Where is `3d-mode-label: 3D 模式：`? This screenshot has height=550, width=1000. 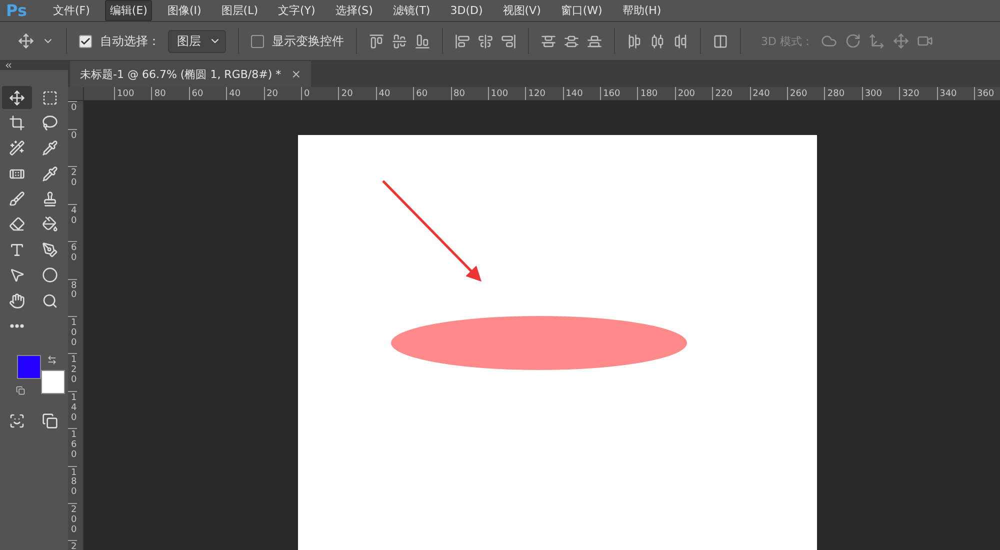 3d-mode-label: 3D 模式： is located at coordinates (787, 41).